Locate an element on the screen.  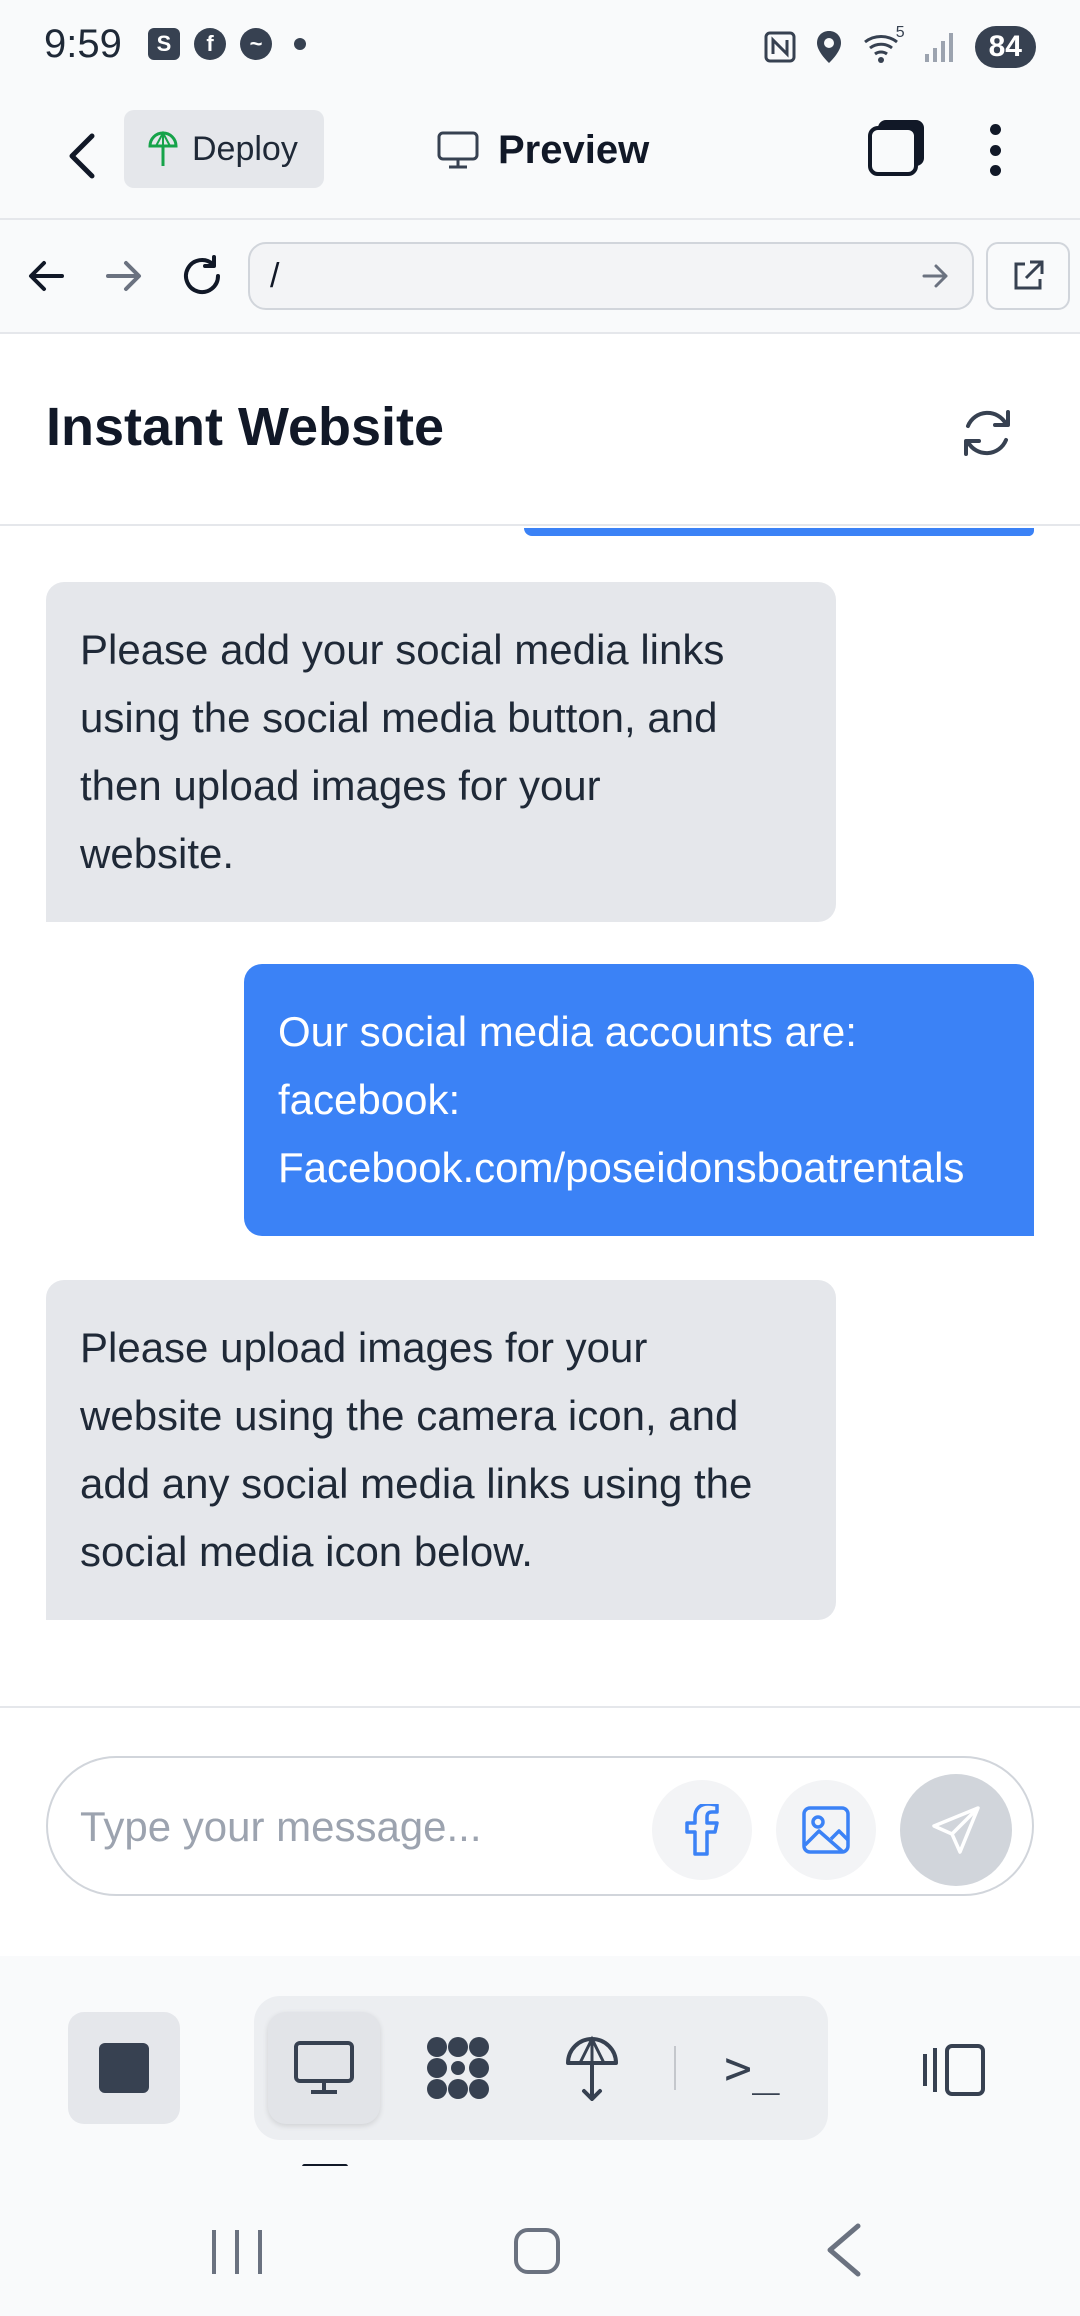
deploy-button: Deploy is located at coordinates (224, 149).